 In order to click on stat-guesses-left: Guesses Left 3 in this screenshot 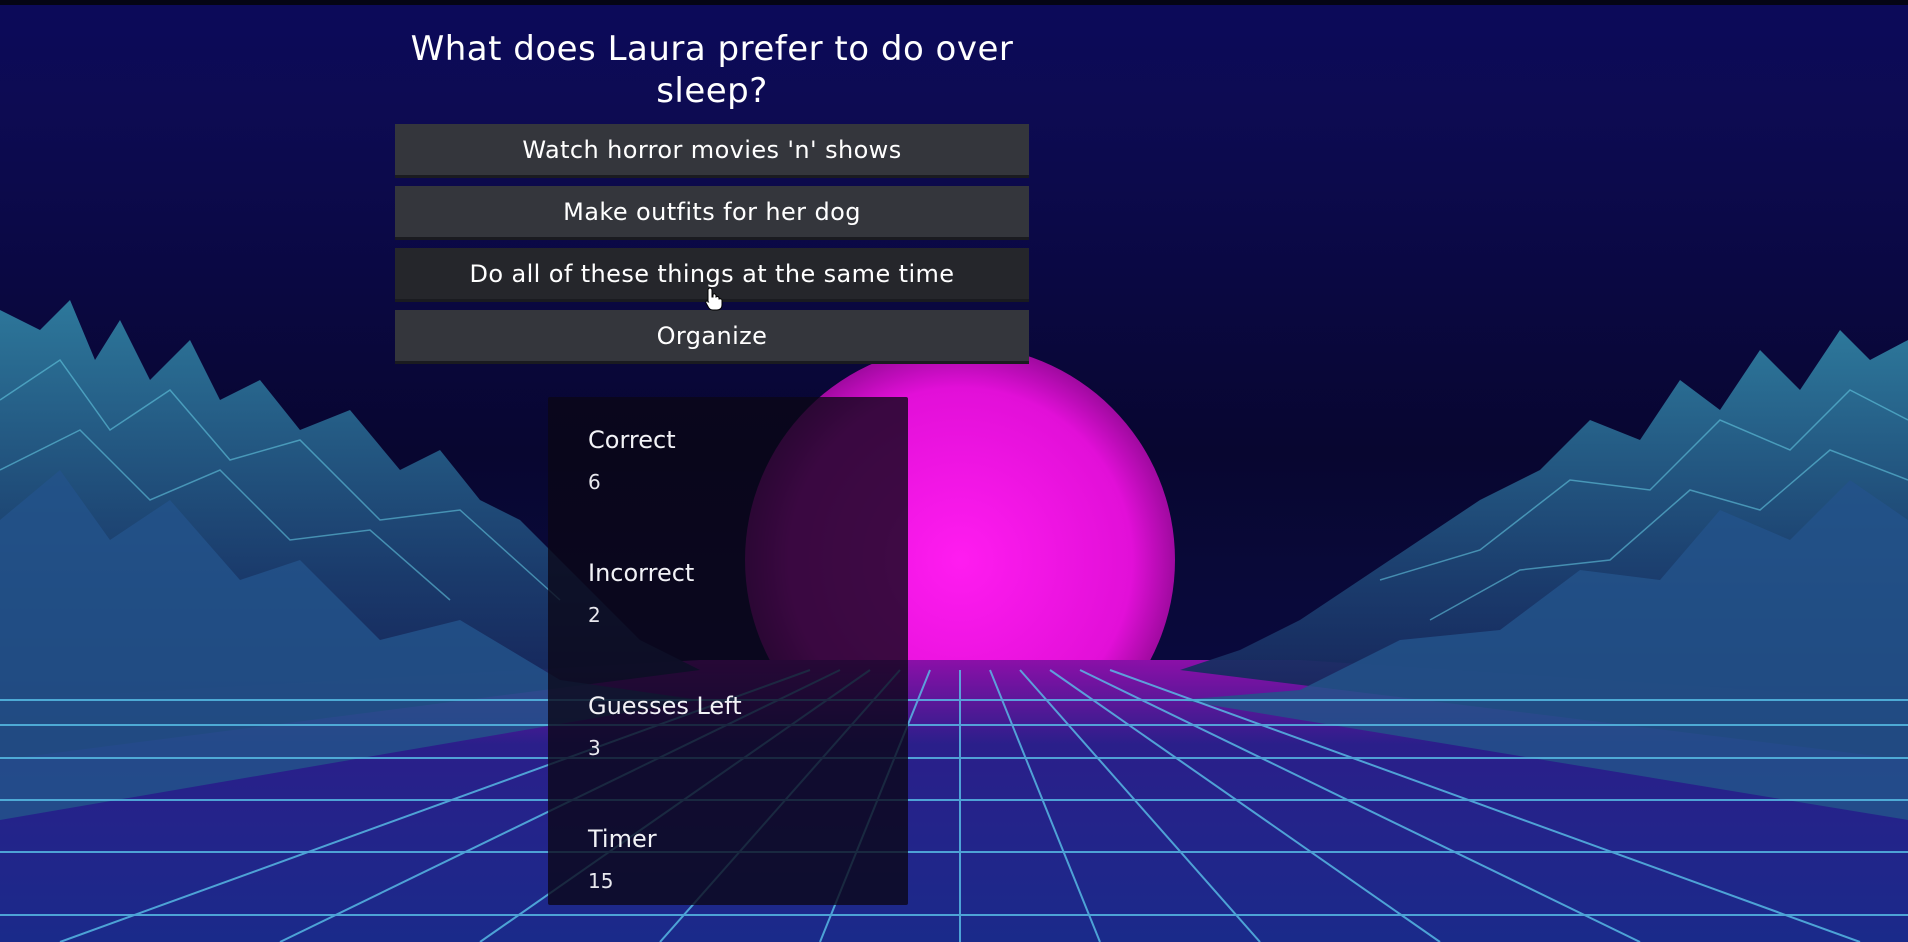, I will do `click(728, 752)`.